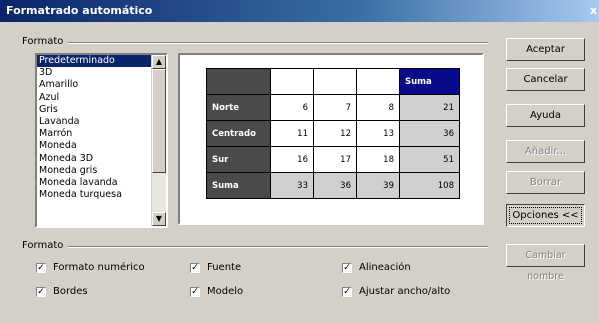  What do you see at coordinates (545, 263) in the screenshot?
I see `rename-button: Cambiar nombre` at bounding box center [545, 263].